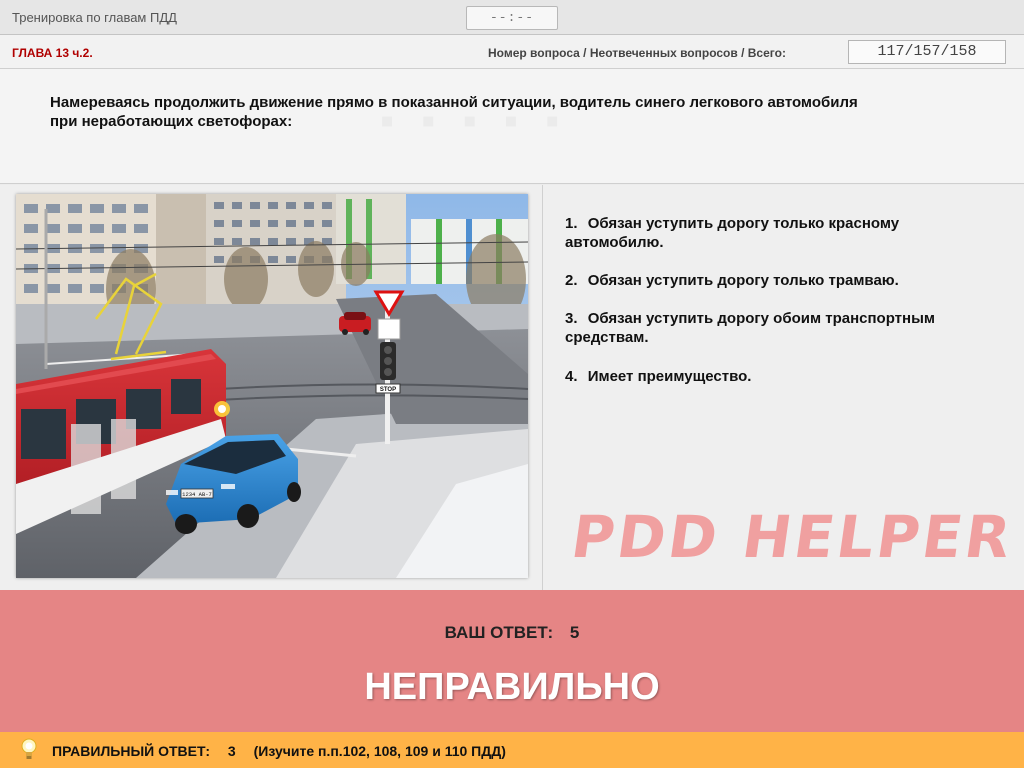 This screenshot has height=768, width=1024. What do you see at coordinates (571, 280) in the screenshot?
I see `answer-number: 2.` at bounding box center [571, 280].